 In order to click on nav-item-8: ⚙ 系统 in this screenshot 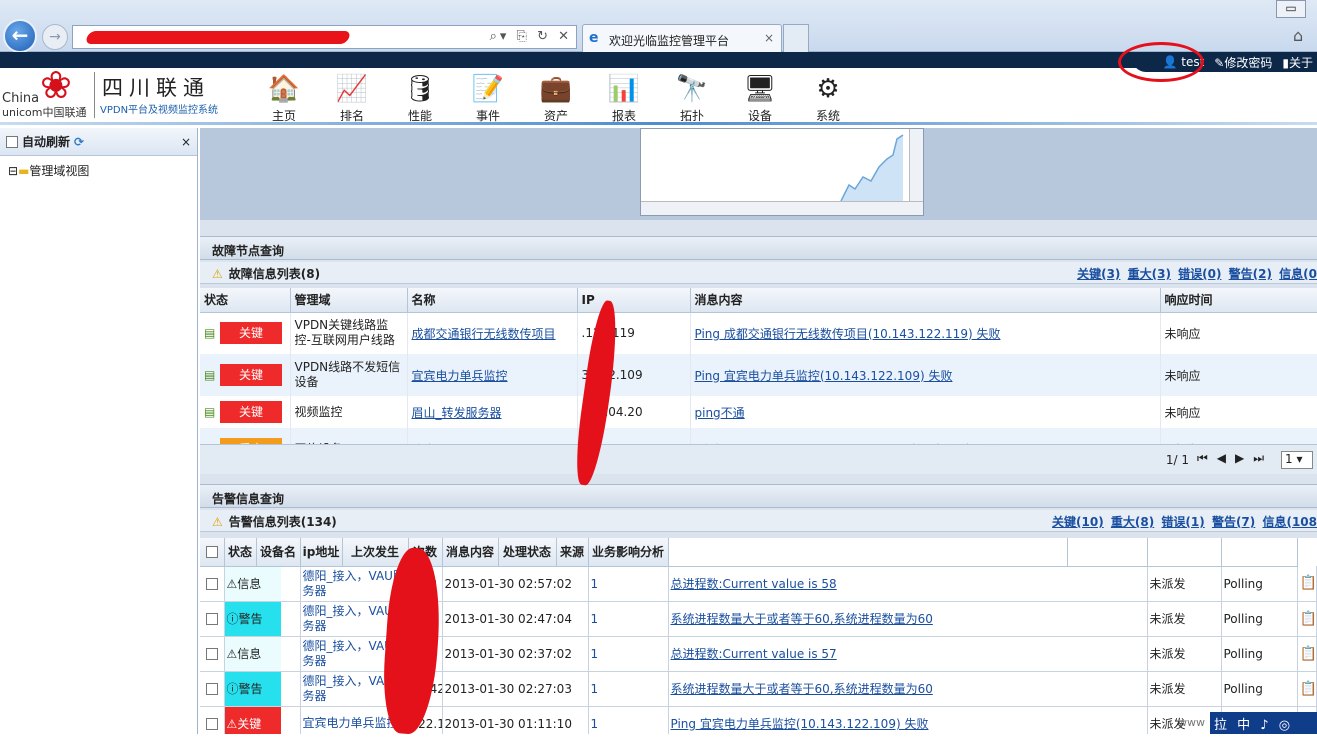, I will do `click(828, 98)`.